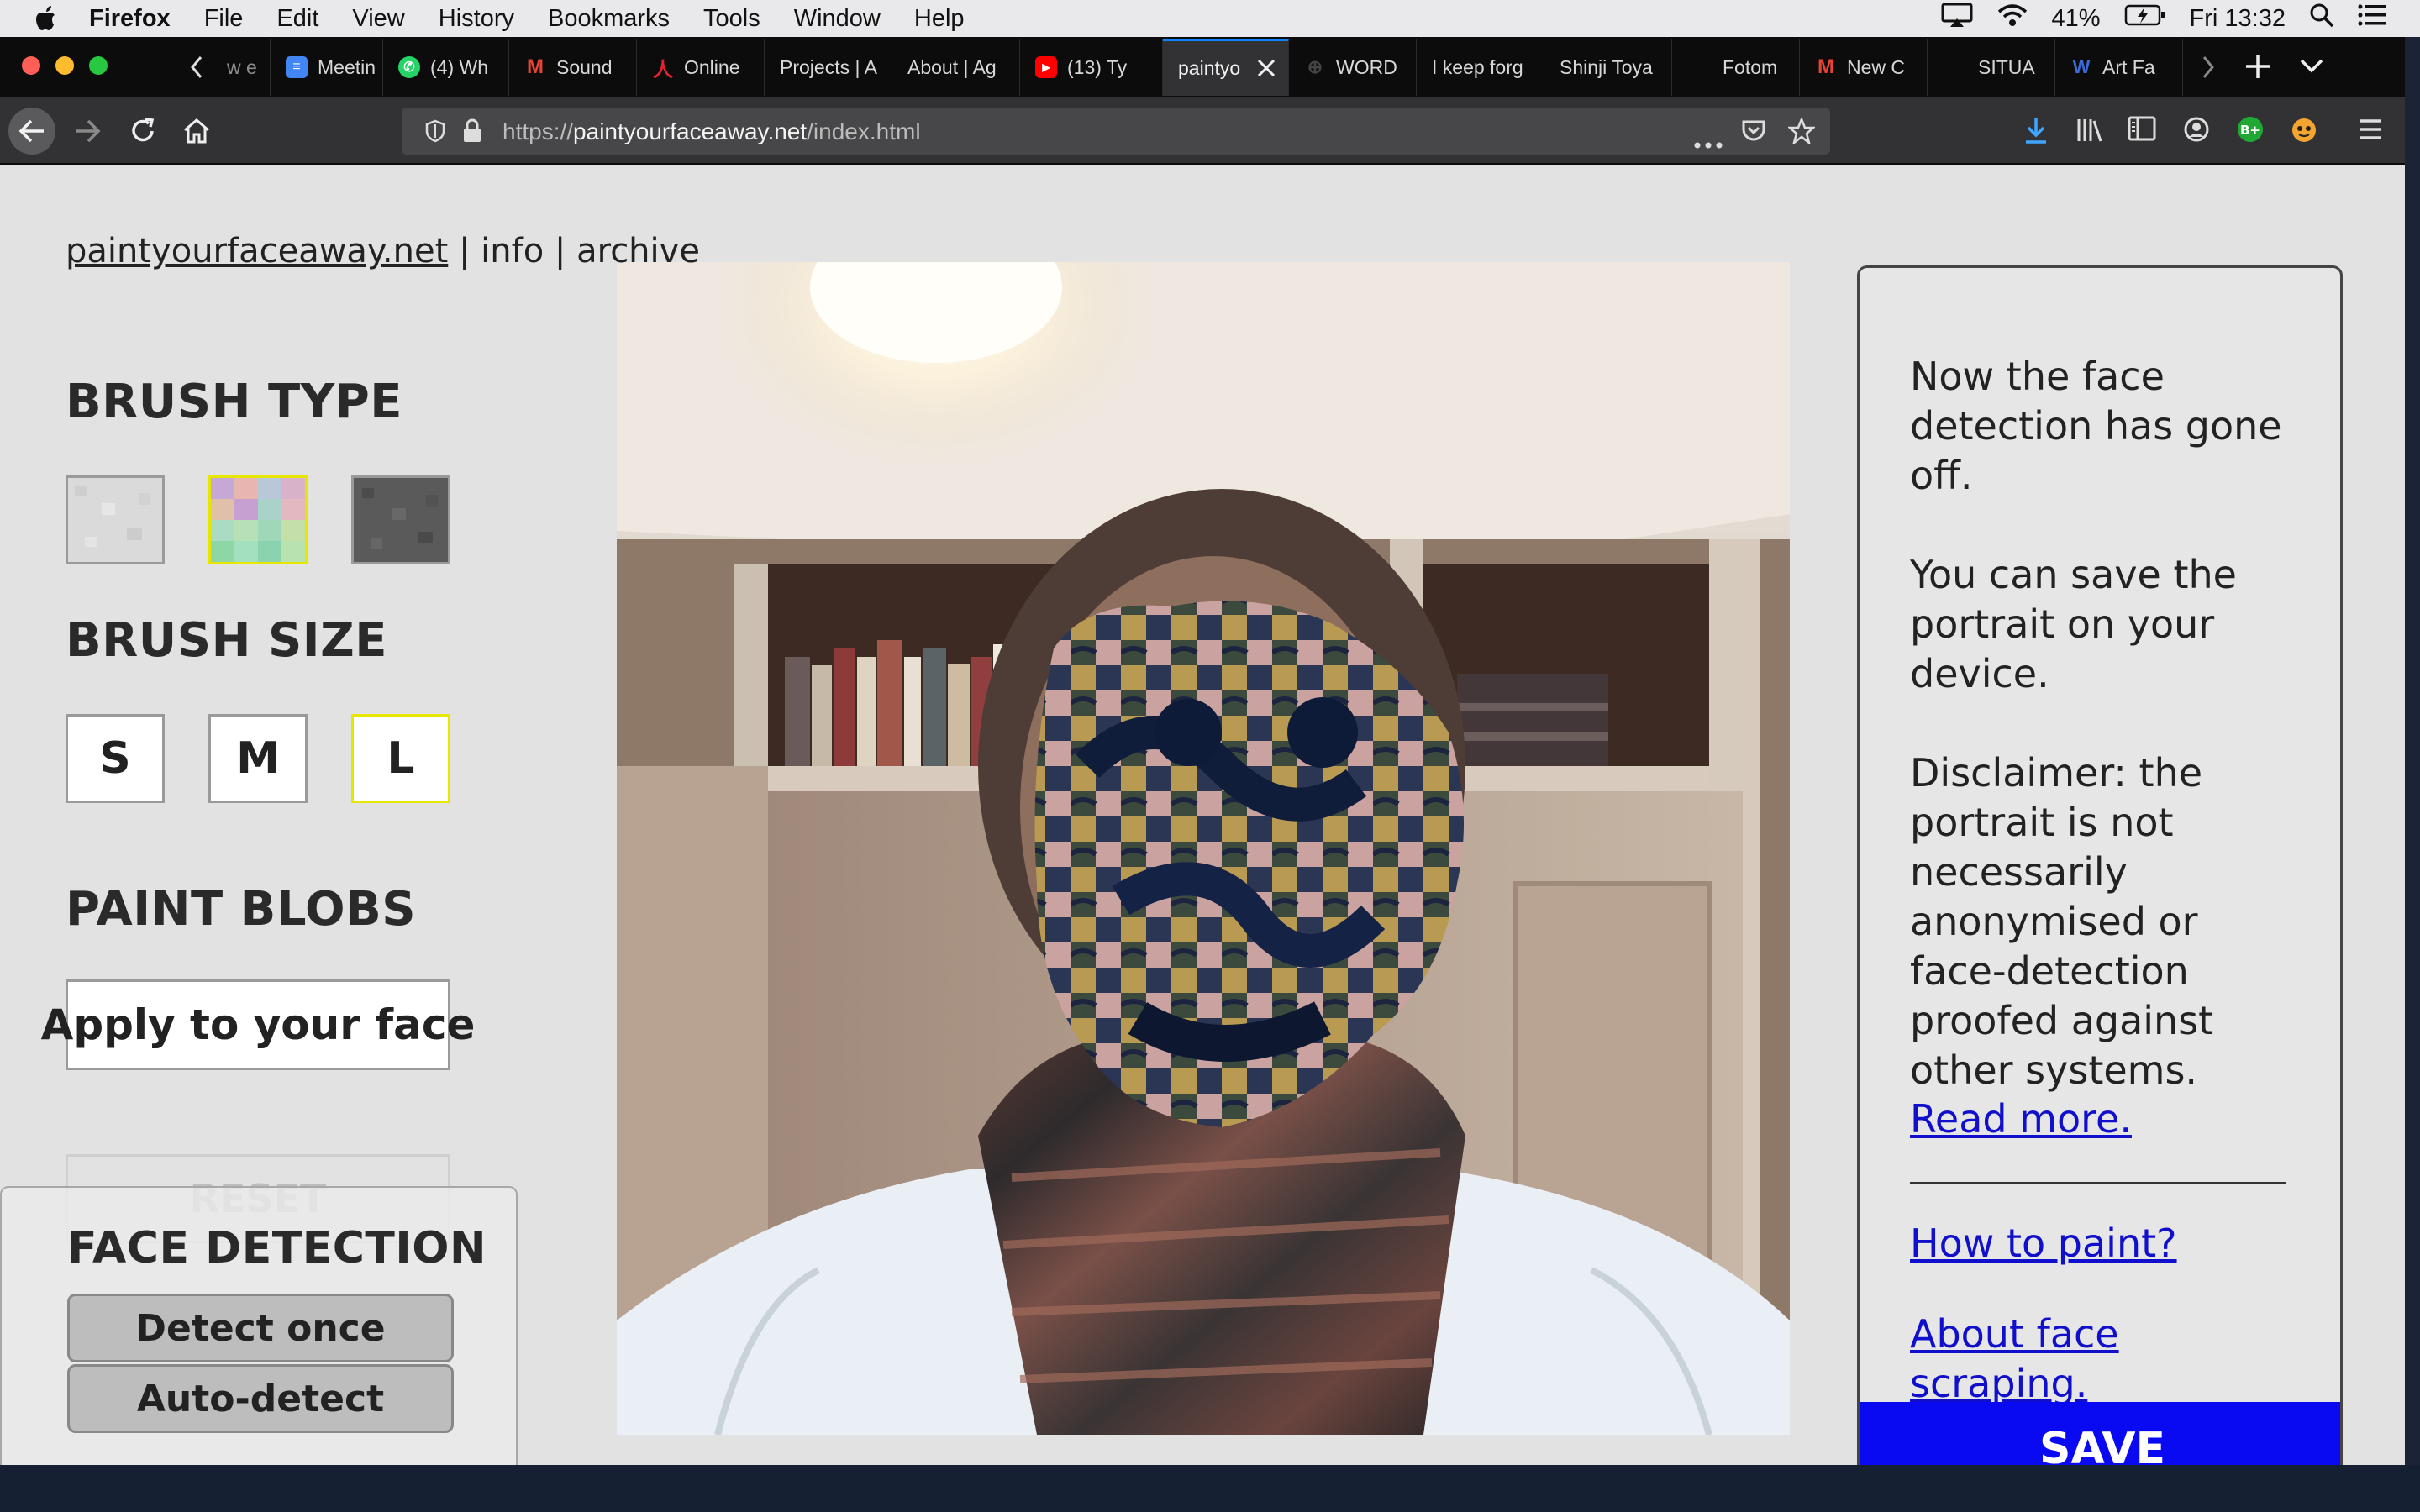  Describe the element at coordinates (1991, 67) in the screenshot. I see `tab-item: SITUA` at that location.